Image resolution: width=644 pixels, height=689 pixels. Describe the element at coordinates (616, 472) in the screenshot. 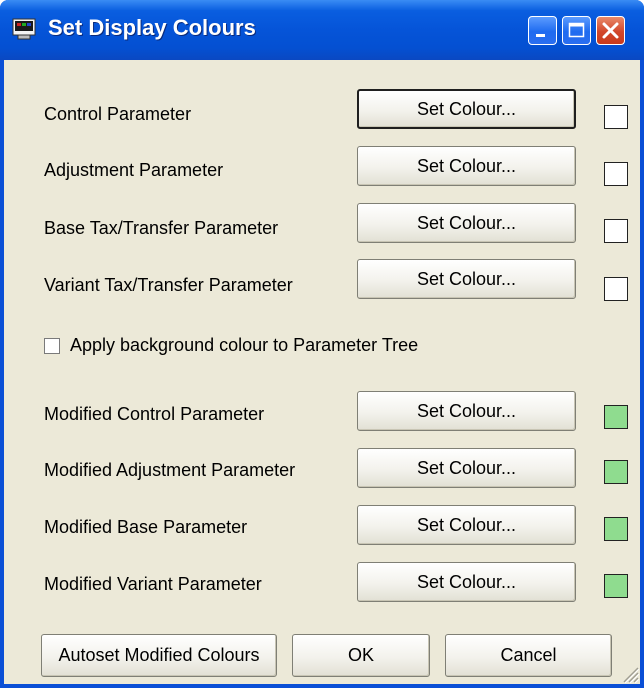

I see `colour-swatch-modified-adjustment` at that location.